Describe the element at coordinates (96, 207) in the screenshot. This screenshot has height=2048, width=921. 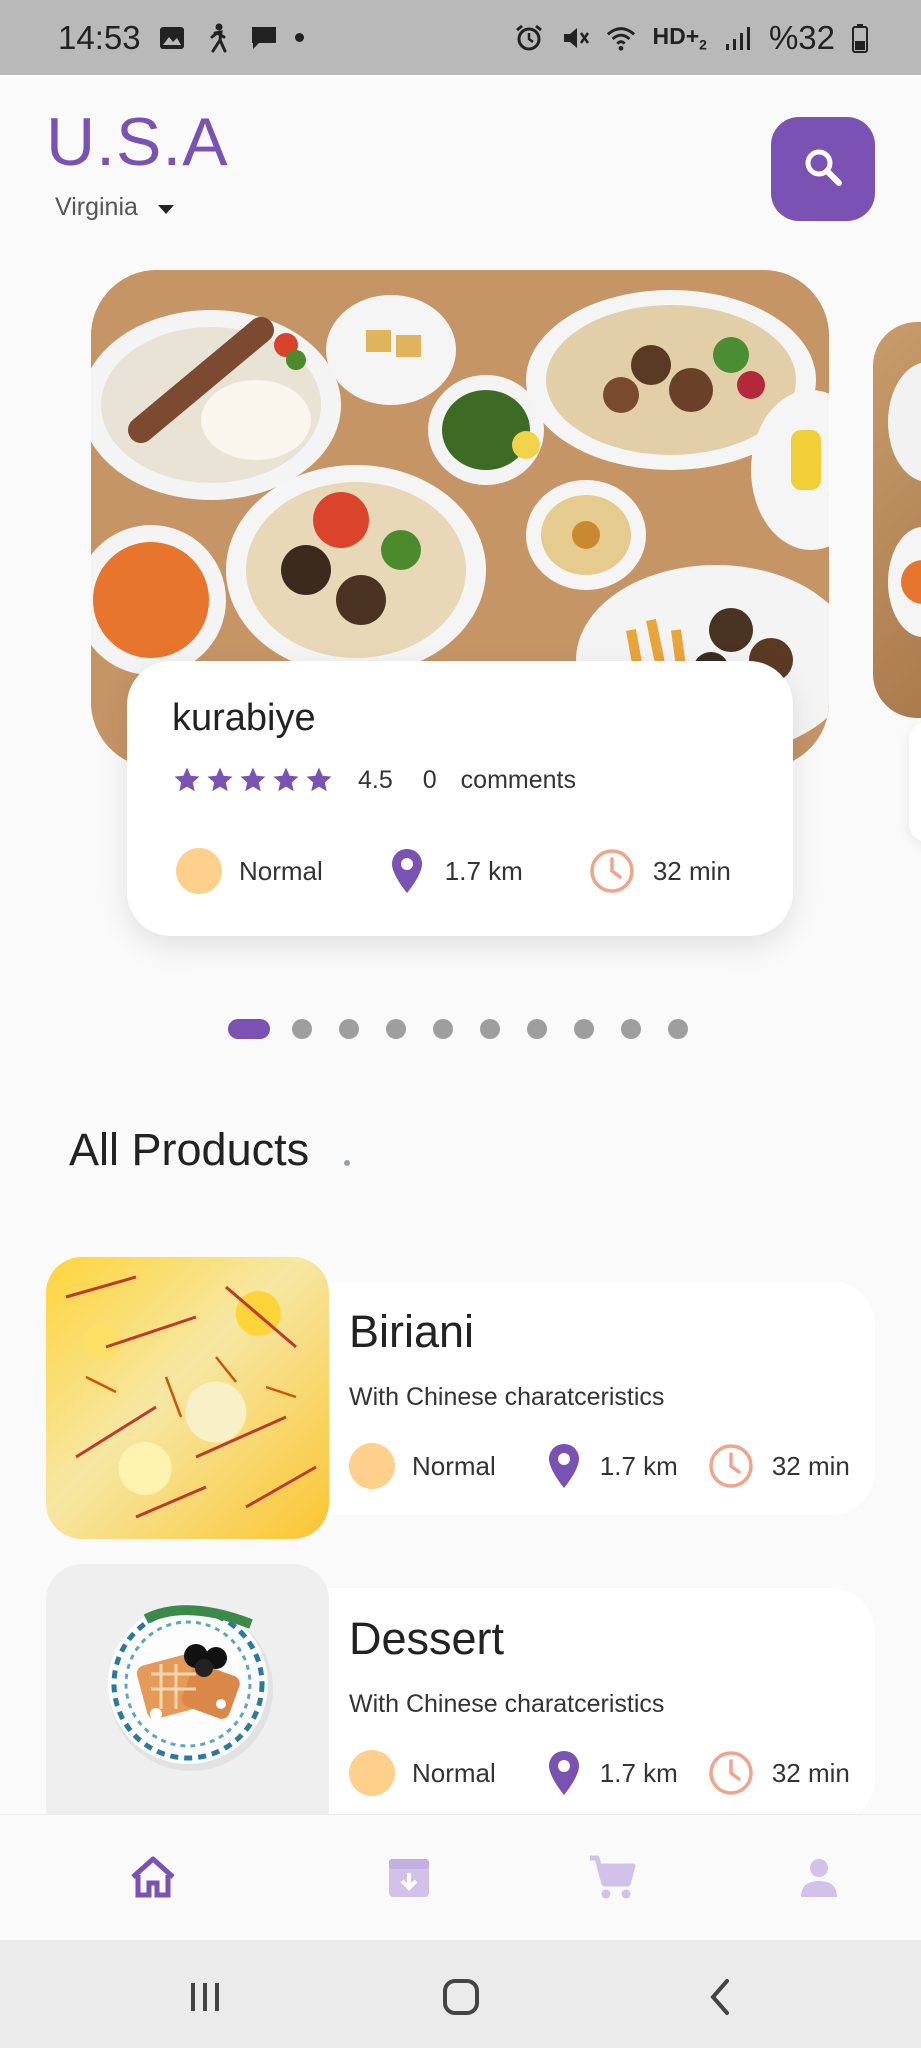
I see `region-label: Virginia` at that location.